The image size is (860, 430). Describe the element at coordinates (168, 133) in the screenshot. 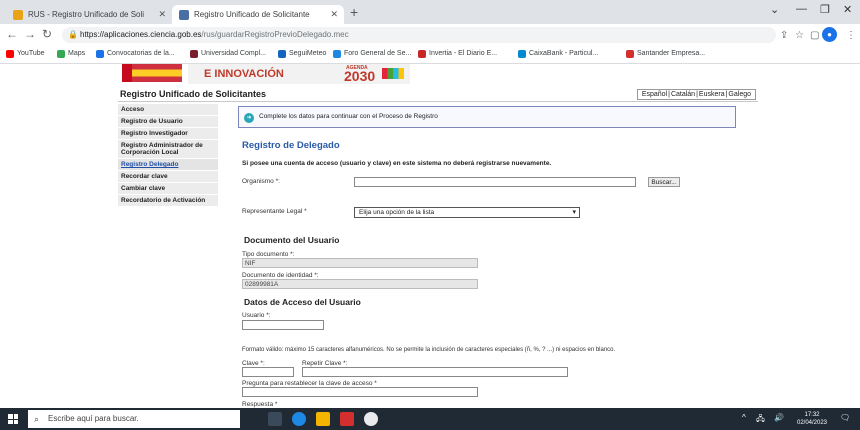

I see `sidebar-item-registro-investigador: Registro Investigador` at that location.